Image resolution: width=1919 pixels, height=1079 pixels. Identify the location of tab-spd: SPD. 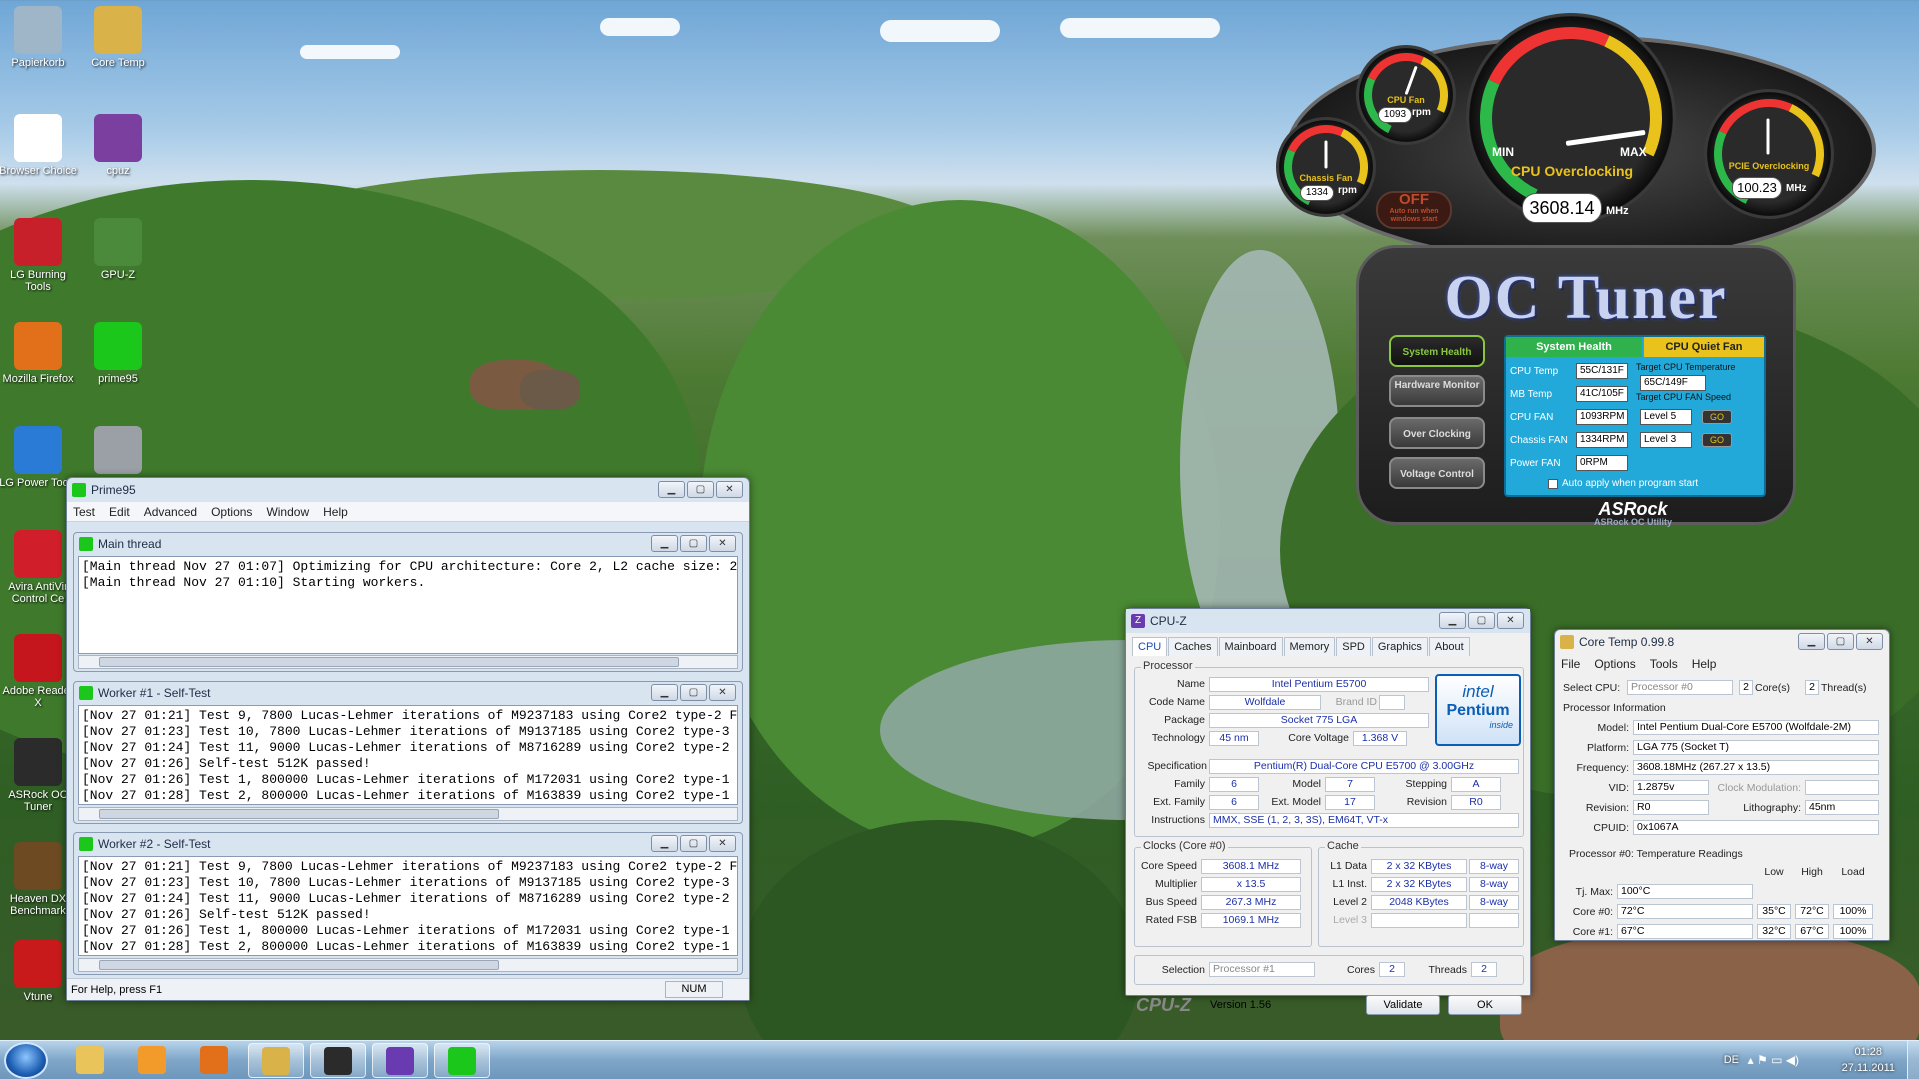
(1353, 646).